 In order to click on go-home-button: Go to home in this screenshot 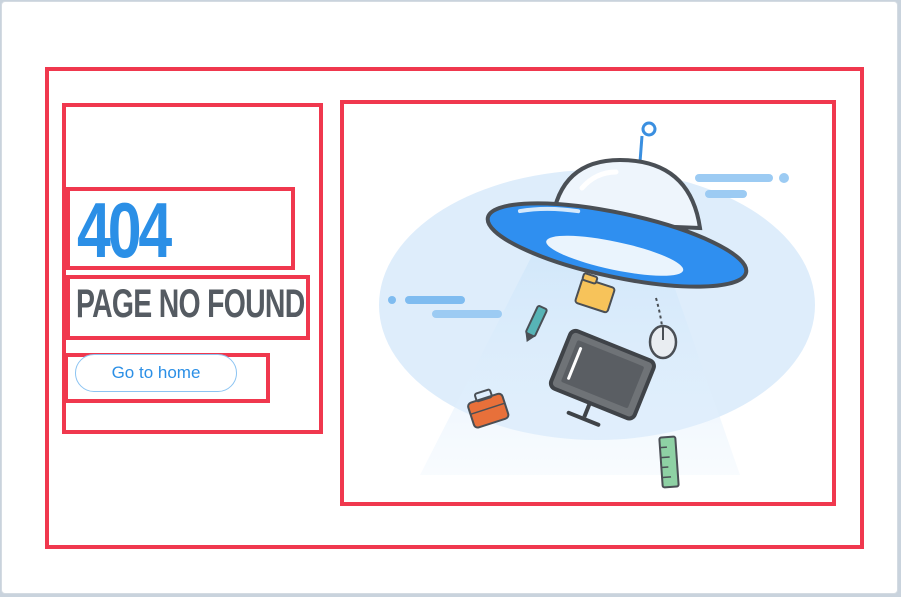, I will do `click(156, 373)`.